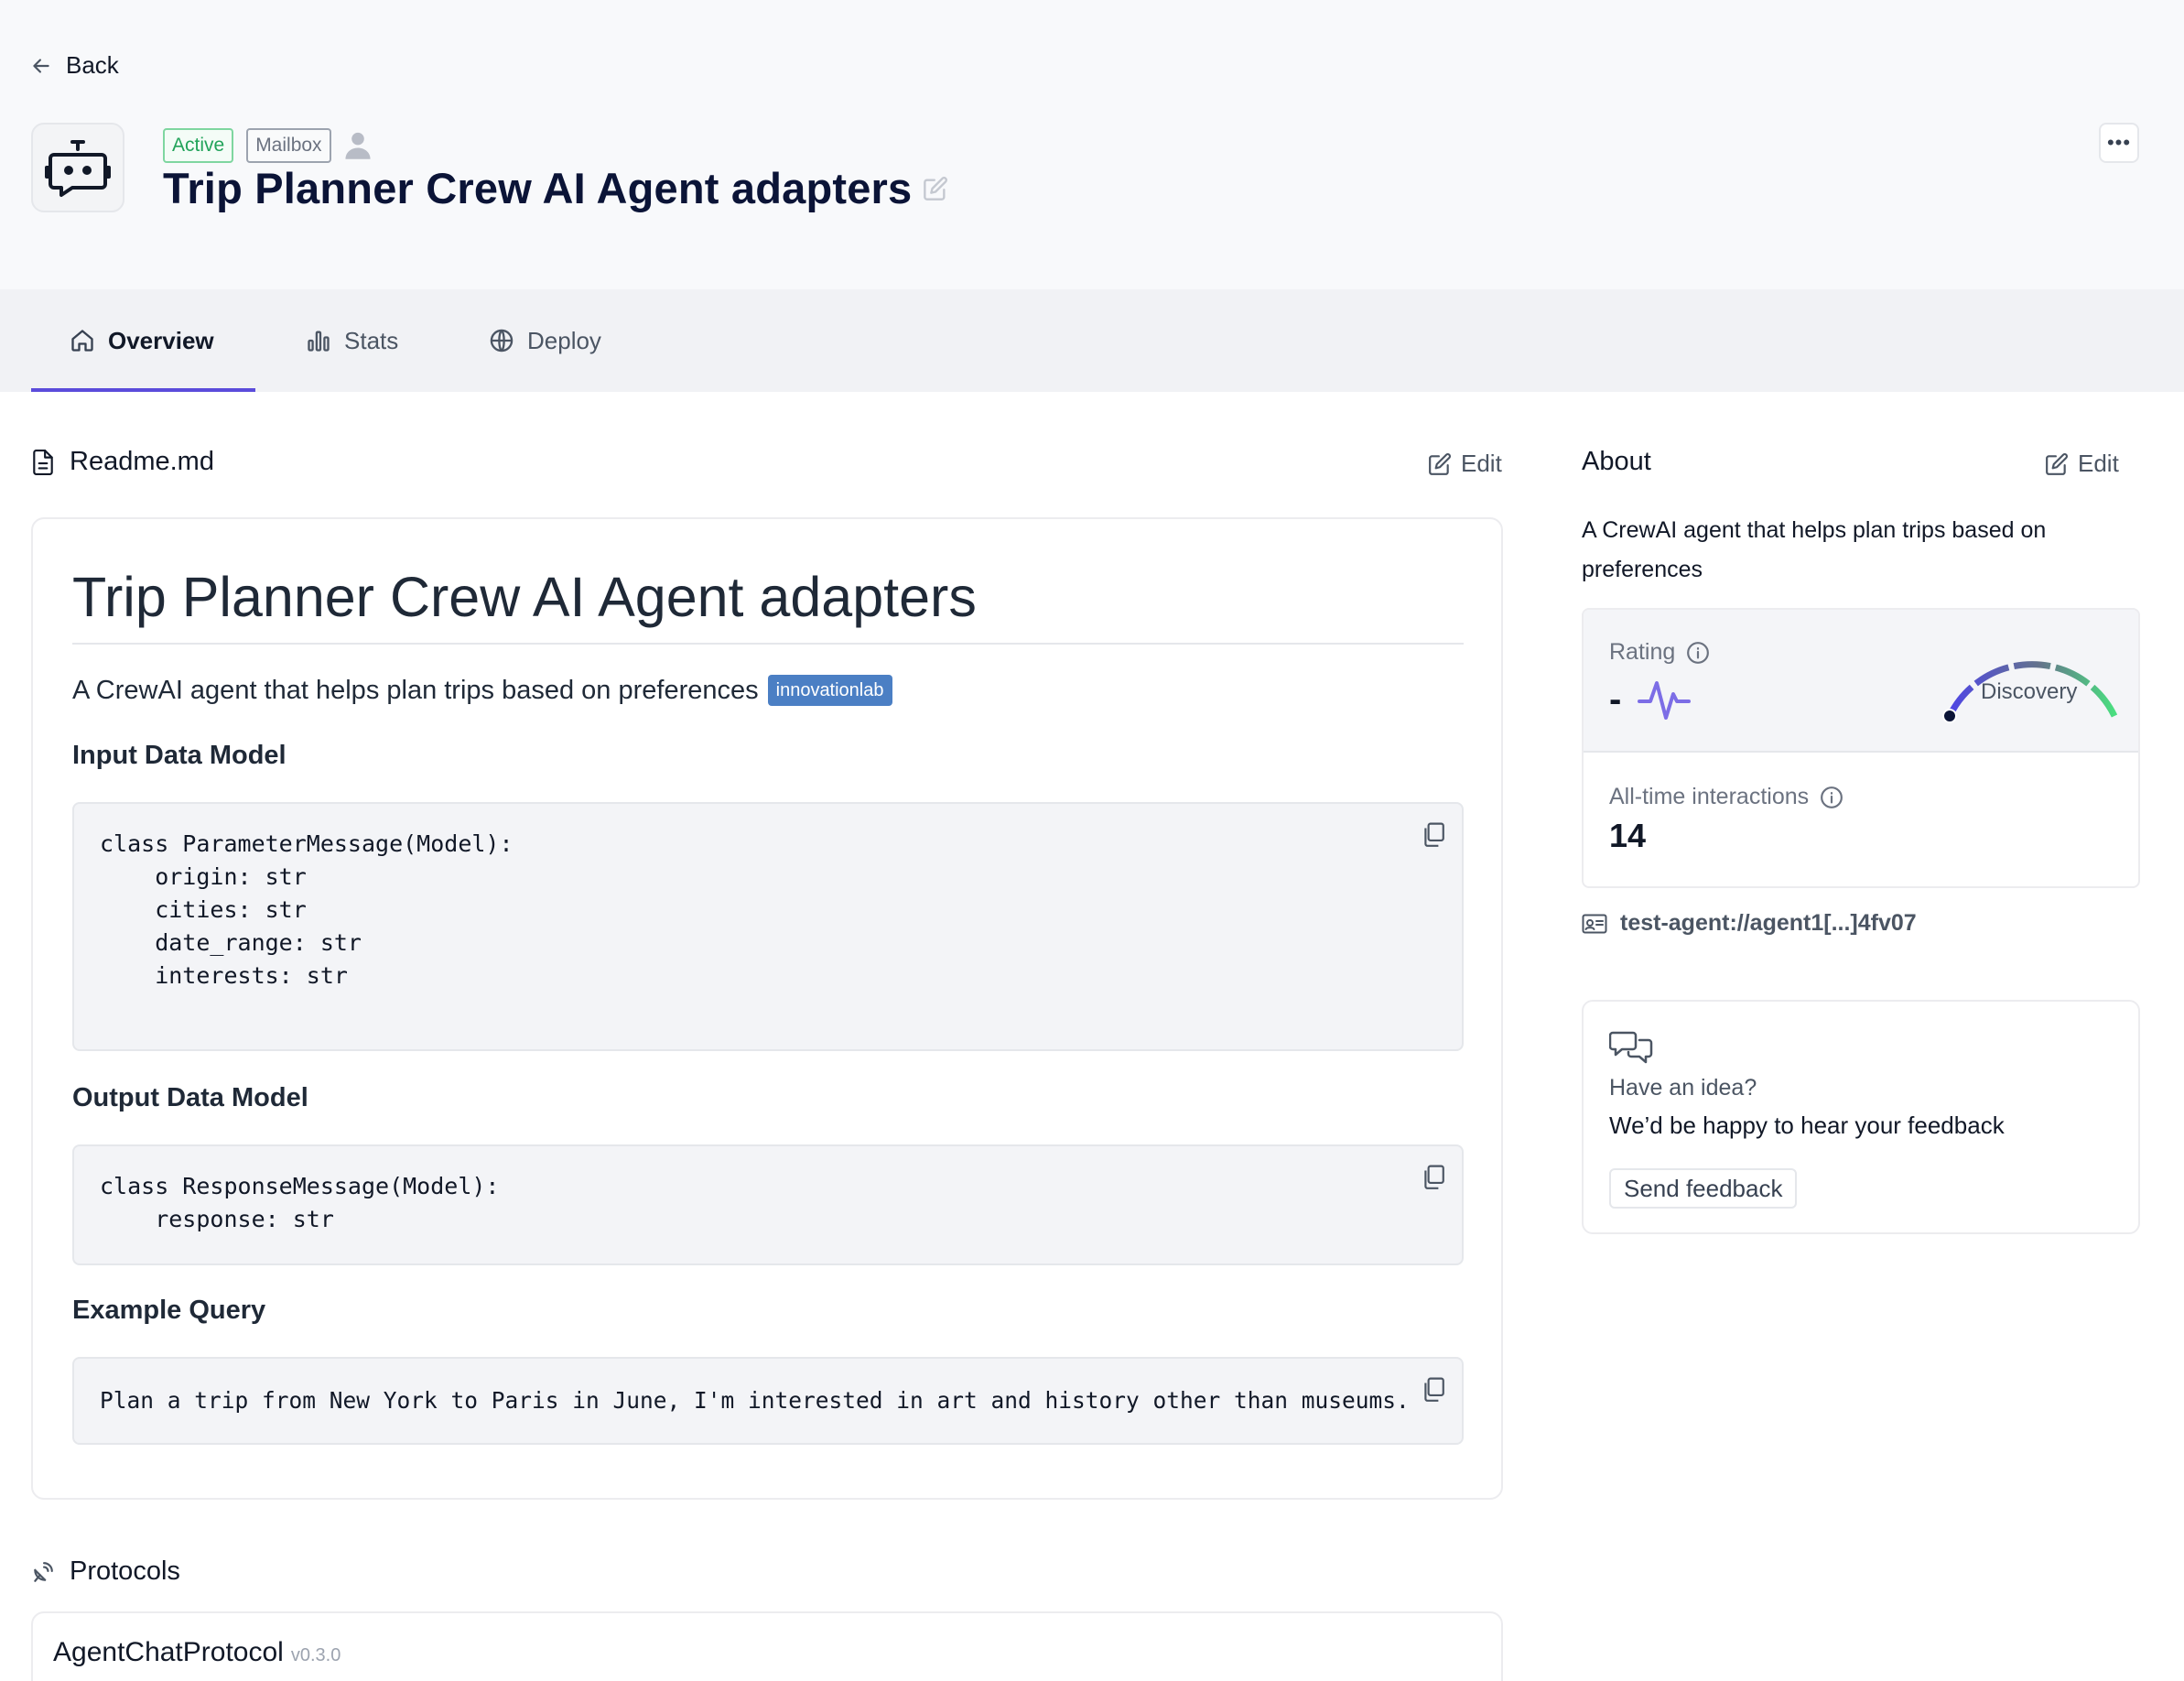 The height and width of the screenshot is (1681, 2184). I want to click on agent-badges: Active Mailbox, so click(267, 145).